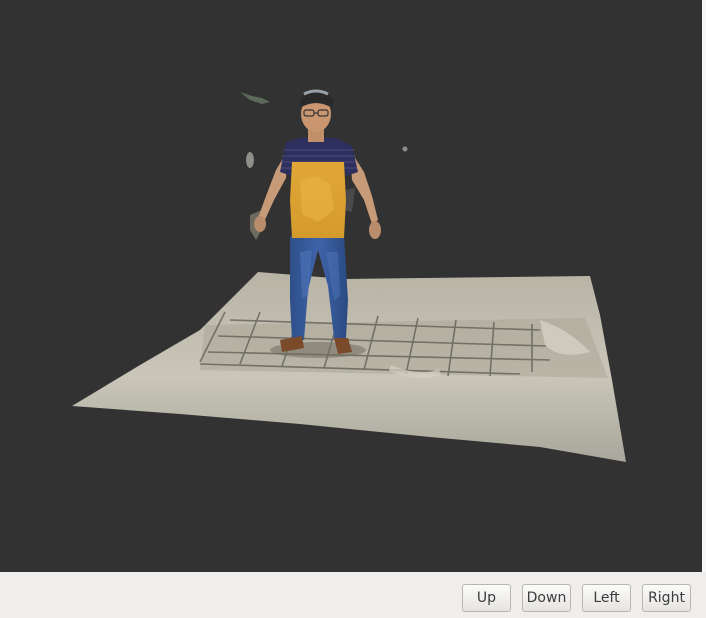 This screenshot has height=618, width=706. I want to click on right-button: Right, so click(666, 598).